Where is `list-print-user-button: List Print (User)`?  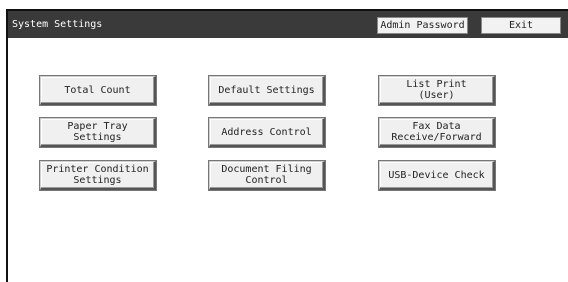 list-print-user-button: List Print (User) is located at coordinates (437, 90).